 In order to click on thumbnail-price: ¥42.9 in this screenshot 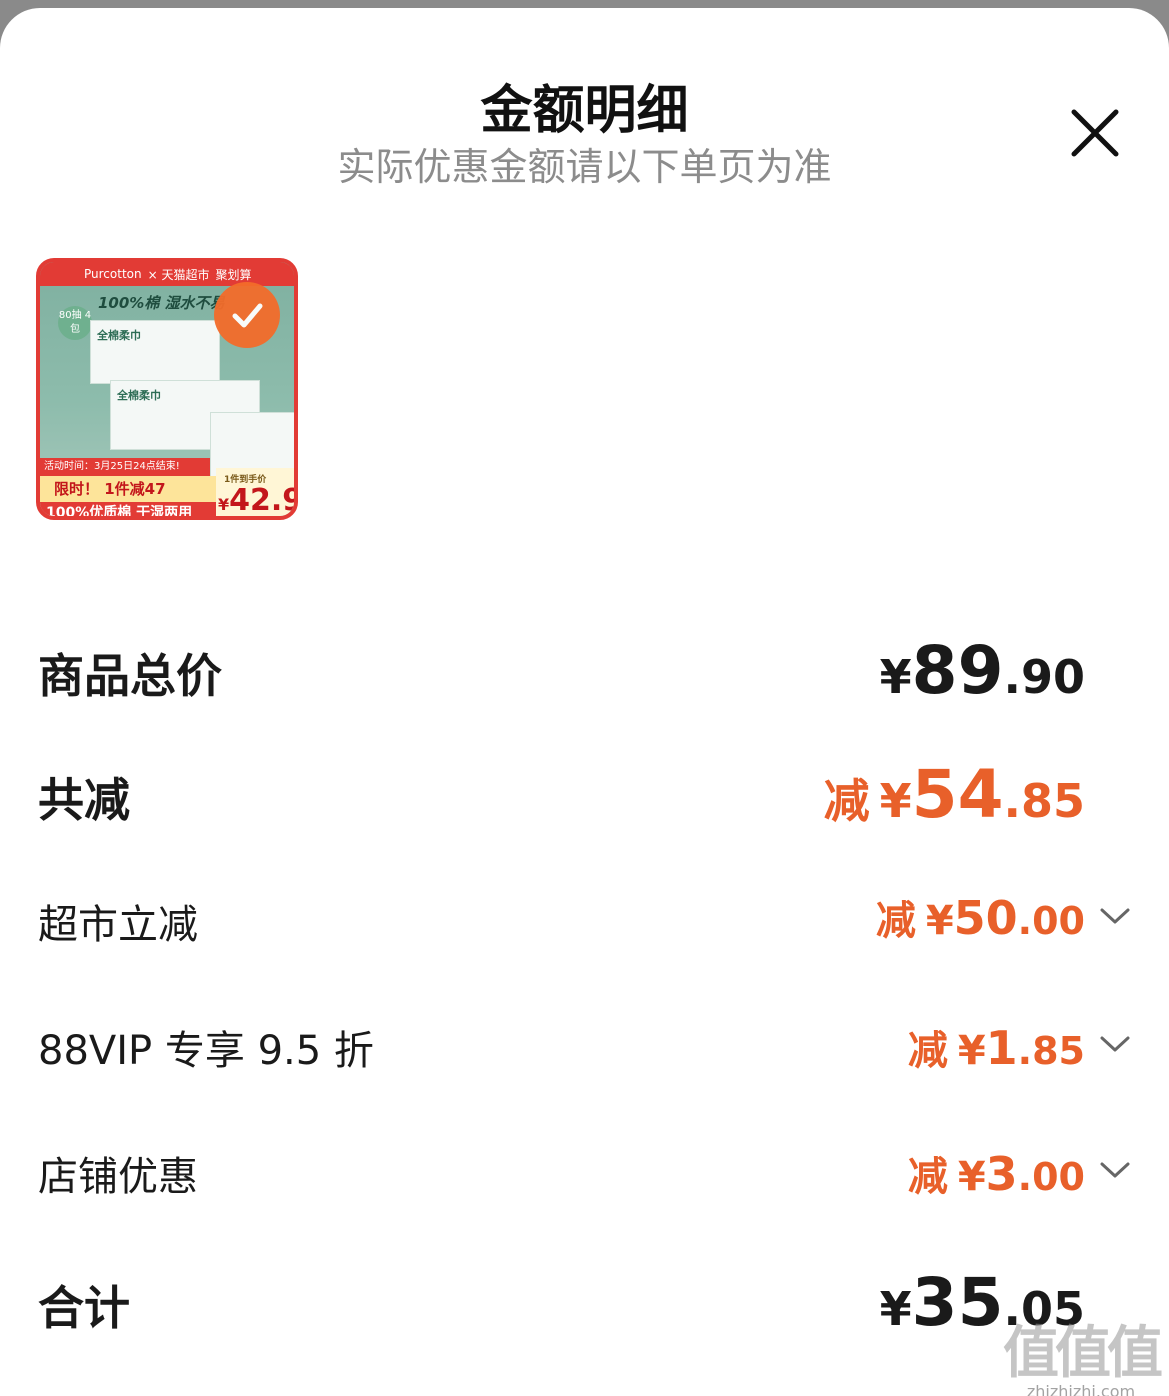, I will do `click(257, 500)`.